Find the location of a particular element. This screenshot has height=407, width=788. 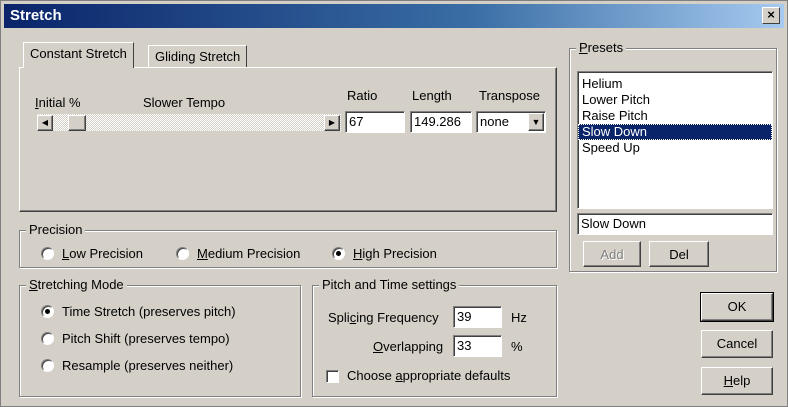

medium-precision-label: Medium Precision is located at coordinates (249, 253).